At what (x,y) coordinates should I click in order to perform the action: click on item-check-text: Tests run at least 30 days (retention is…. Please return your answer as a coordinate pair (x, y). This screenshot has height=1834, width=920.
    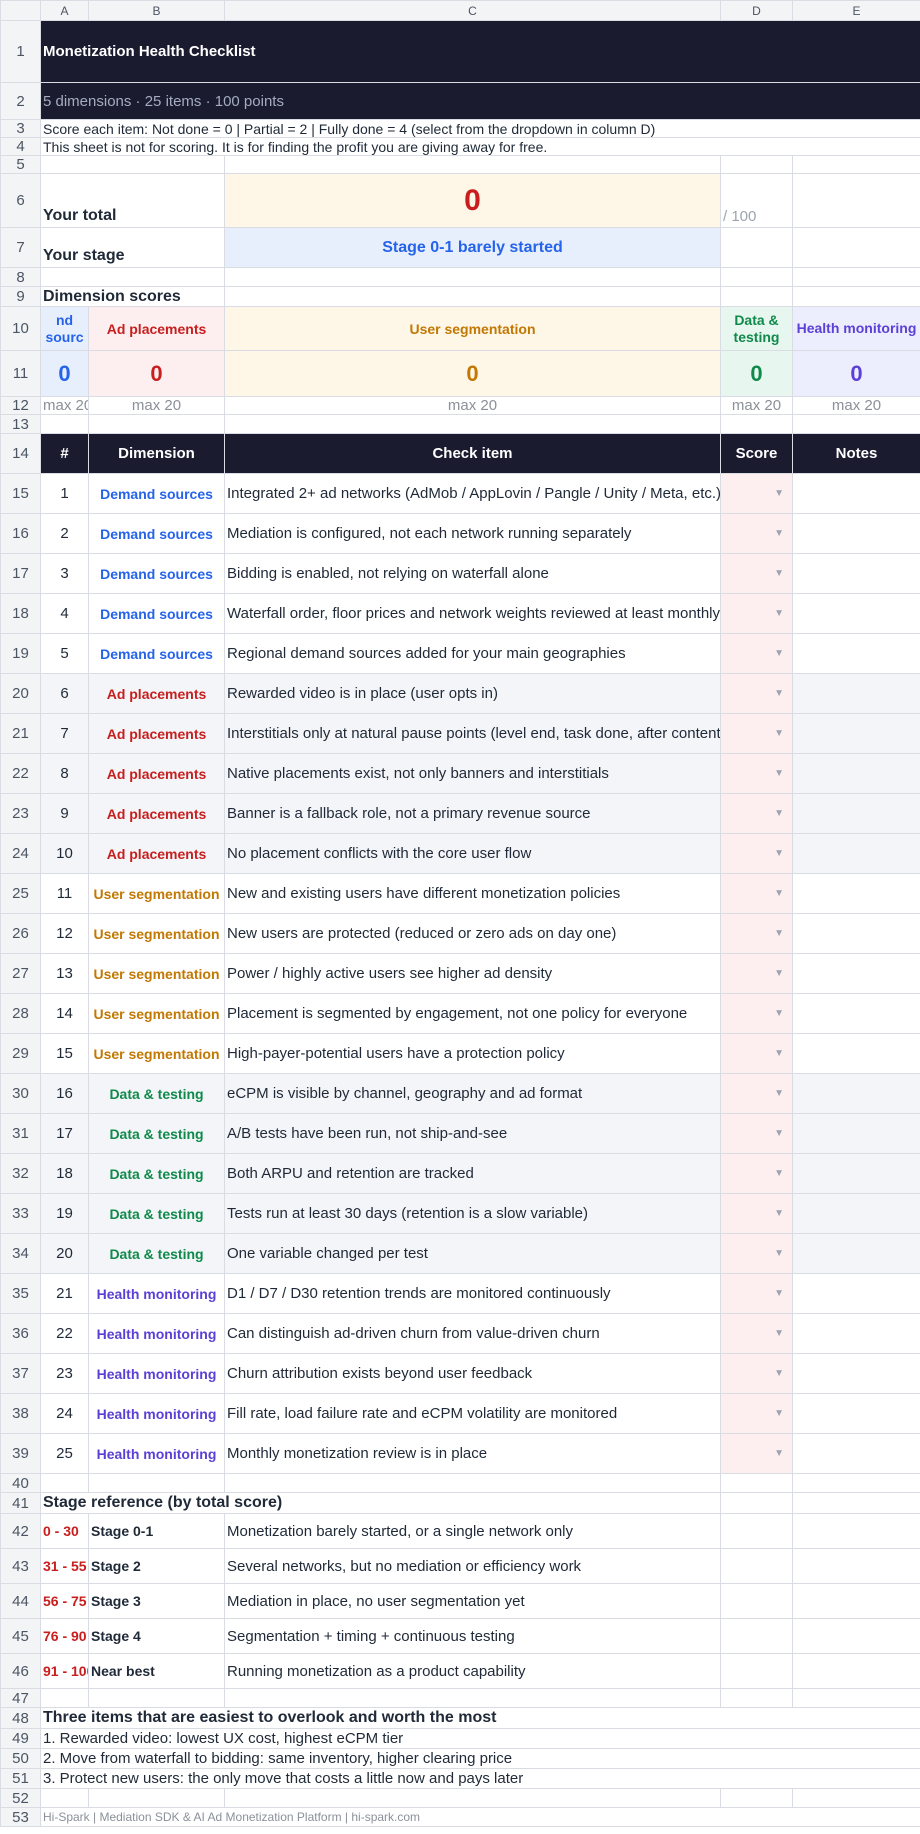
    Looking at the image, I should click on (472, 1213).